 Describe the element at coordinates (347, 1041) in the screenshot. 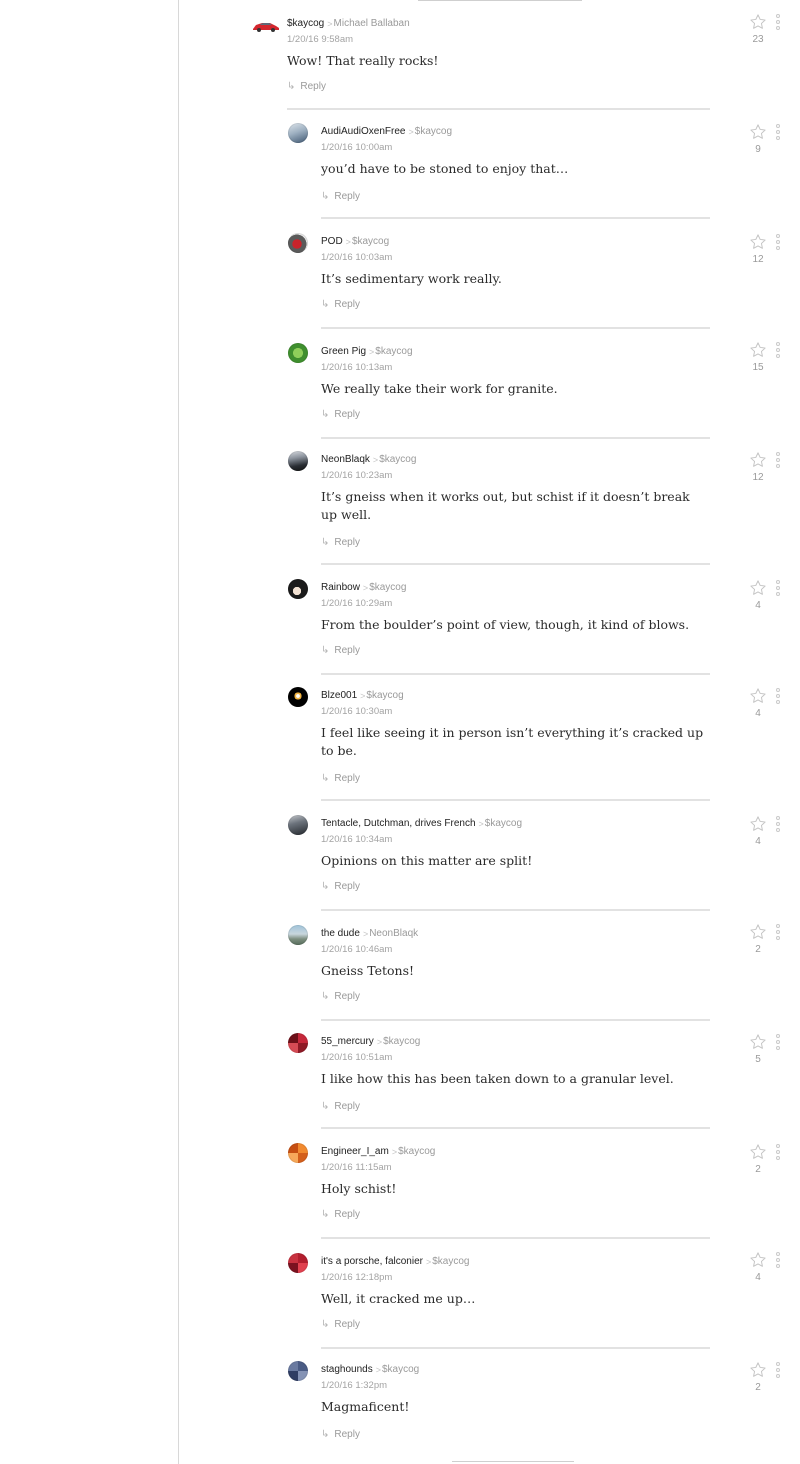

I see `comment-author: 55_mercury` at that location.